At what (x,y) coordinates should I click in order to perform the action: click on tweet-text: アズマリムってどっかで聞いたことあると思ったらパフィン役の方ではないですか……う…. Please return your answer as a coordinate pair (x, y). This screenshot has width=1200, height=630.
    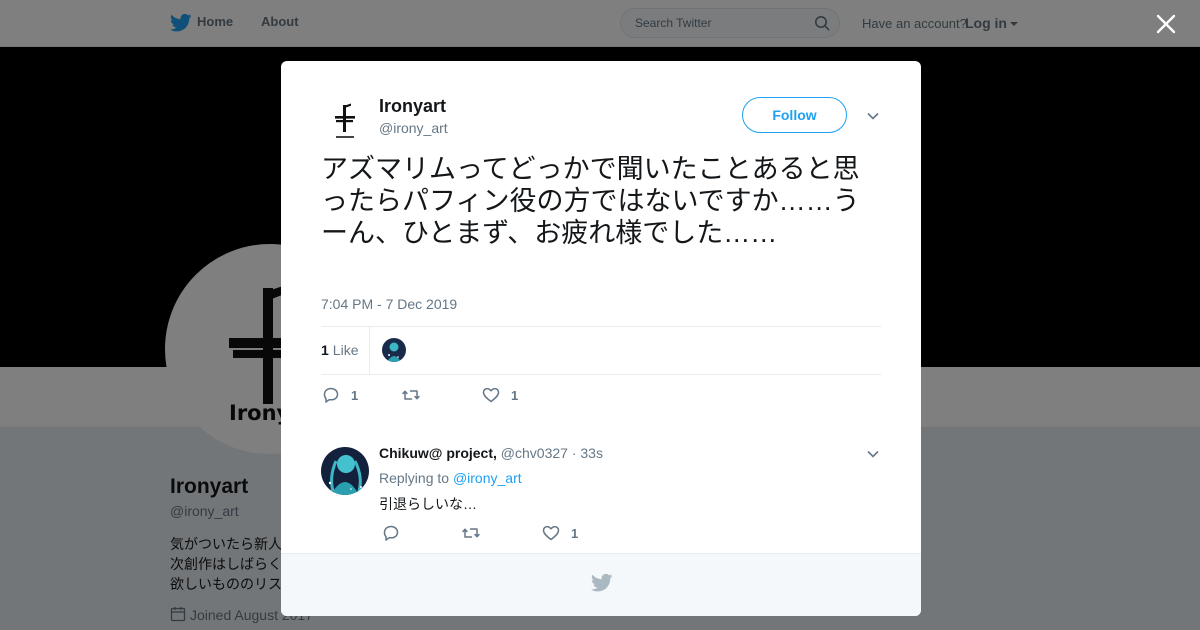
    Looking at the image, I should click on (590, 201).